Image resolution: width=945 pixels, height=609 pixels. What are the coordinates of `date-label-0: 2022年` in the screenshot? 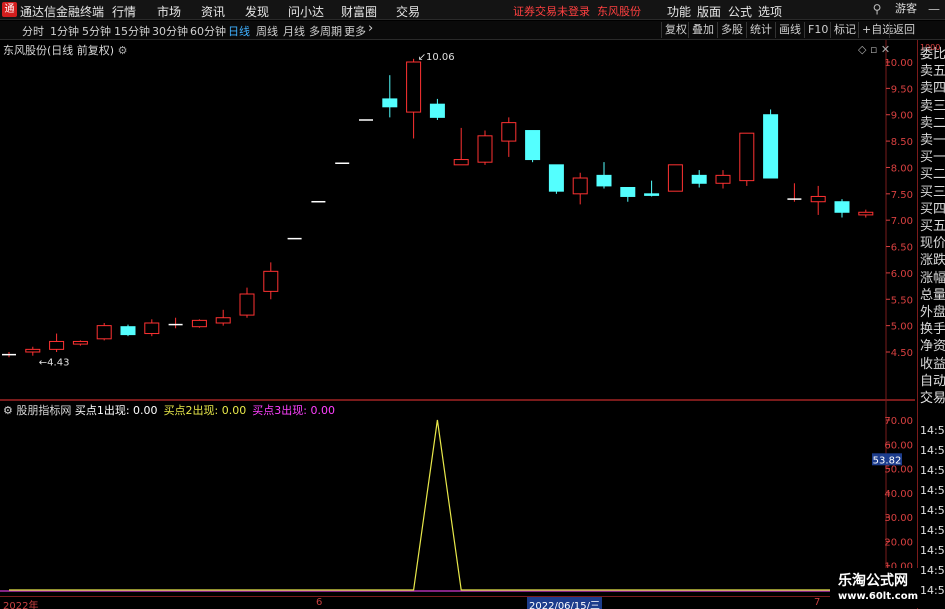 It's located at (21, 605).